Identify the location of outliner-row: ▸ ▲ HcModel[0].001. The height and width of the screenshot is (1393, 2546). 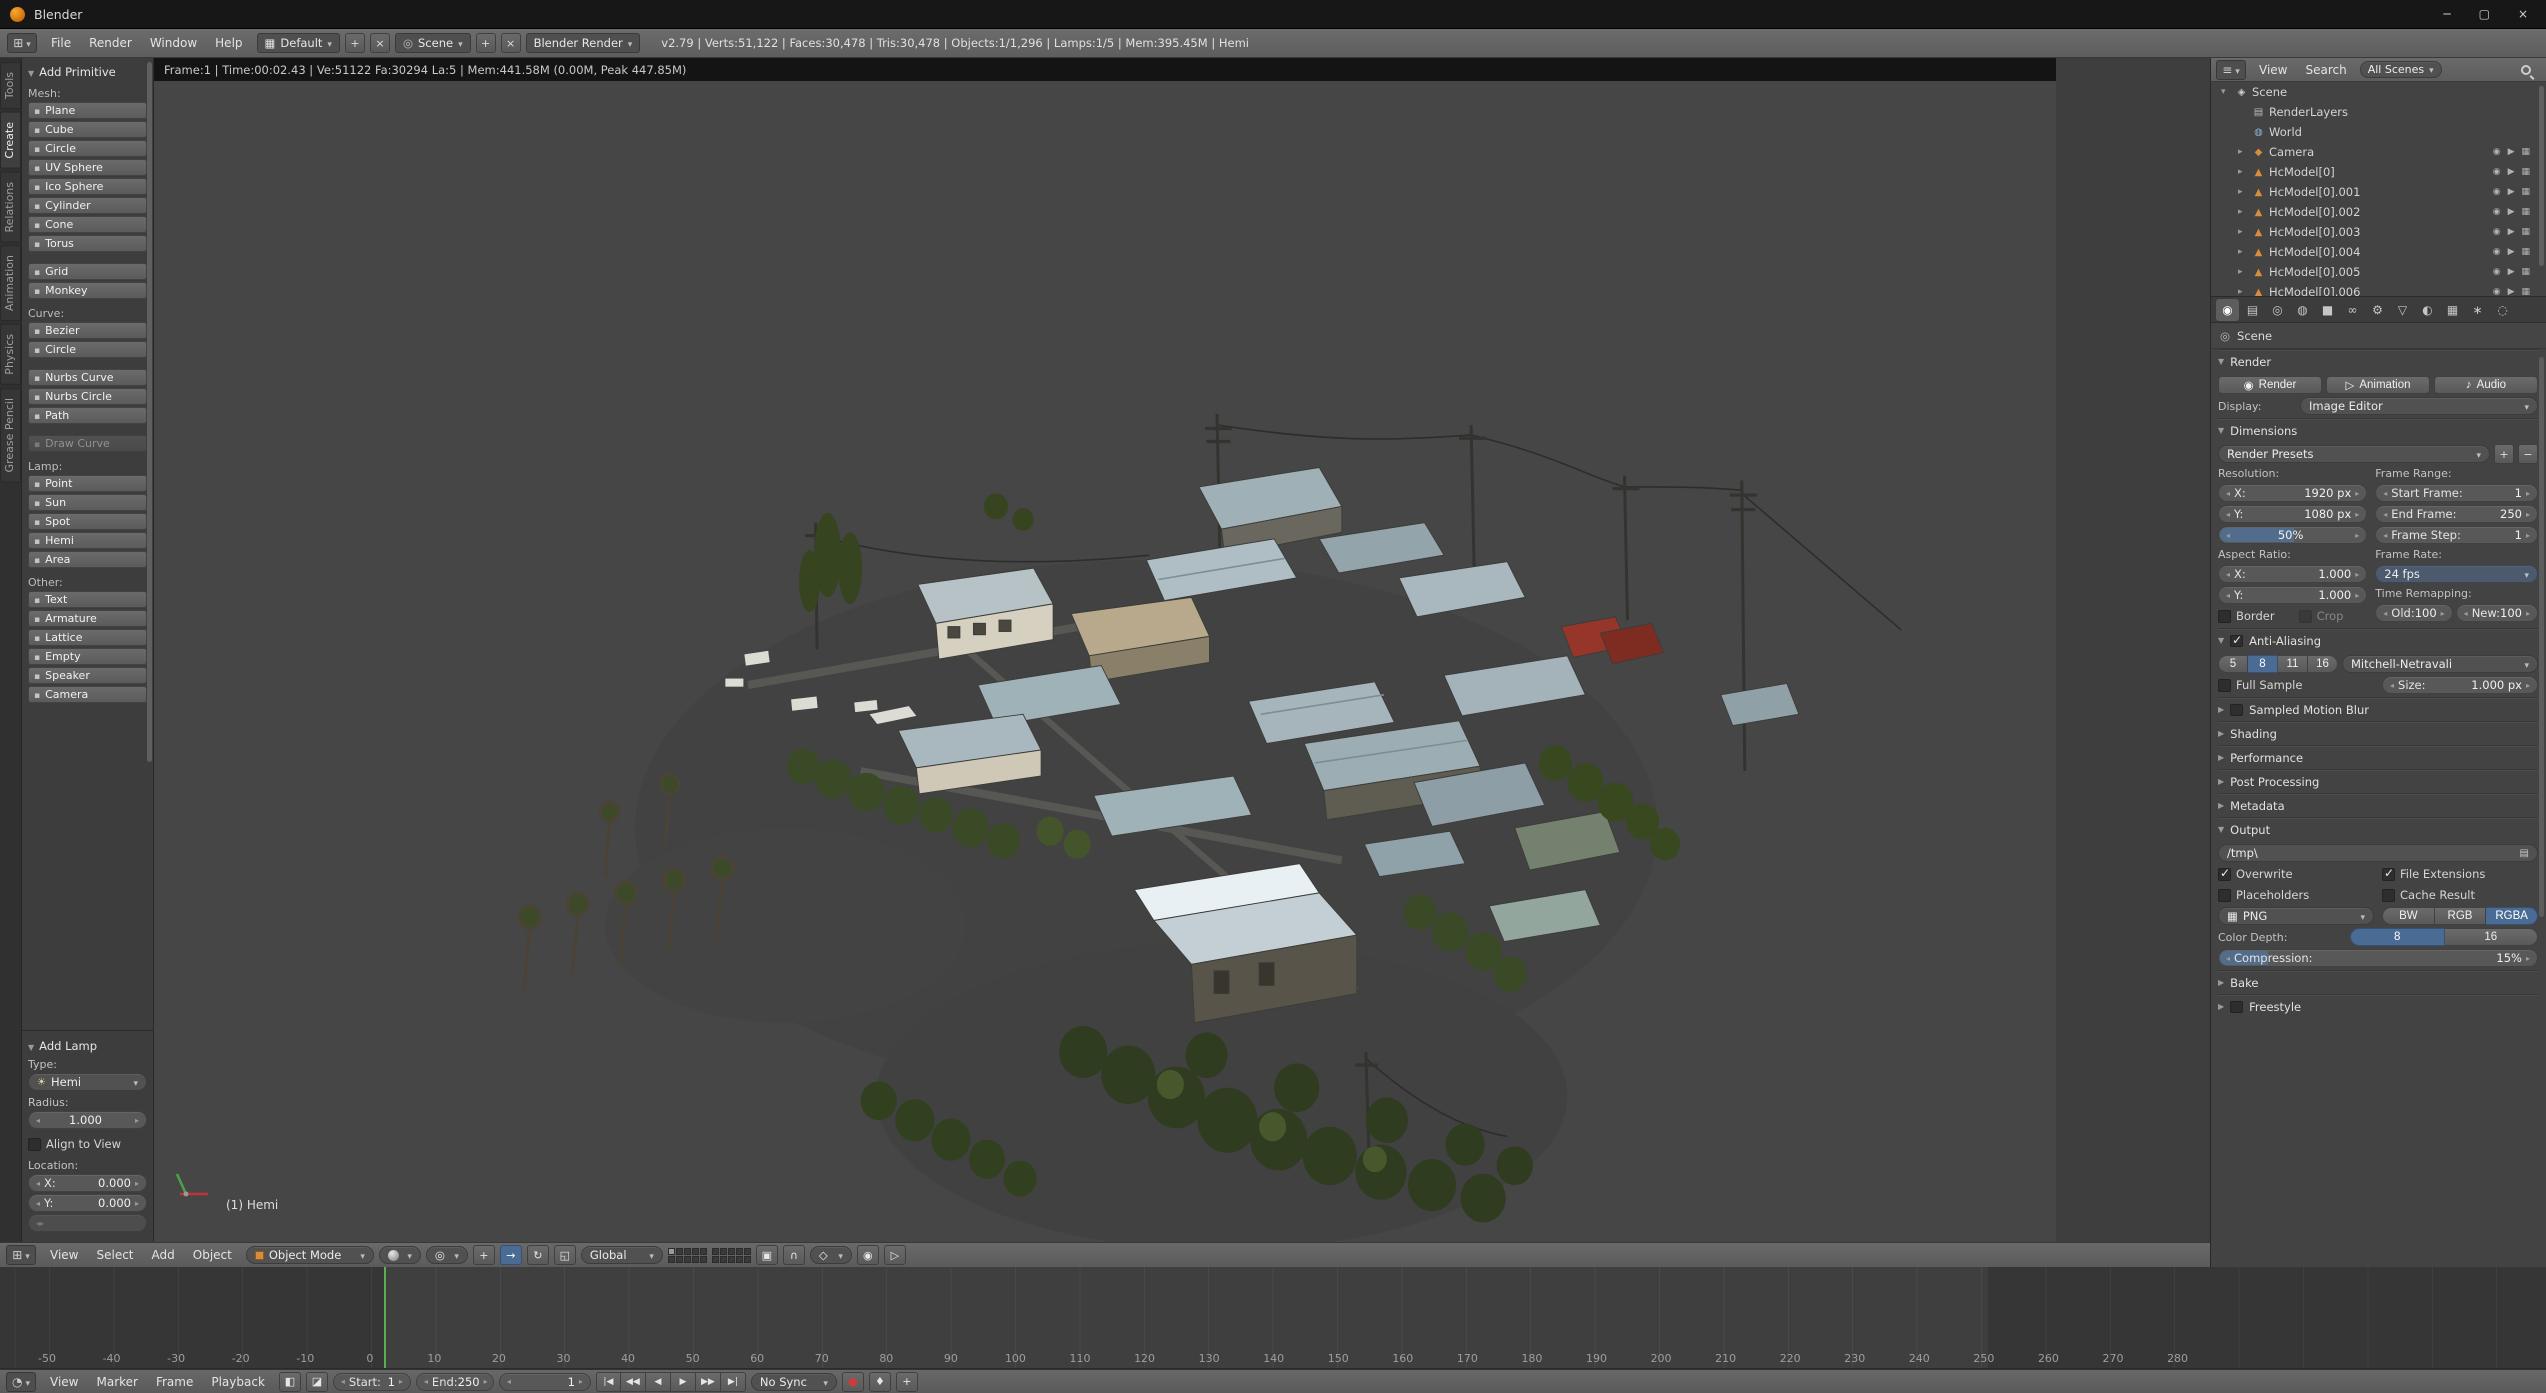
(2378, 192).